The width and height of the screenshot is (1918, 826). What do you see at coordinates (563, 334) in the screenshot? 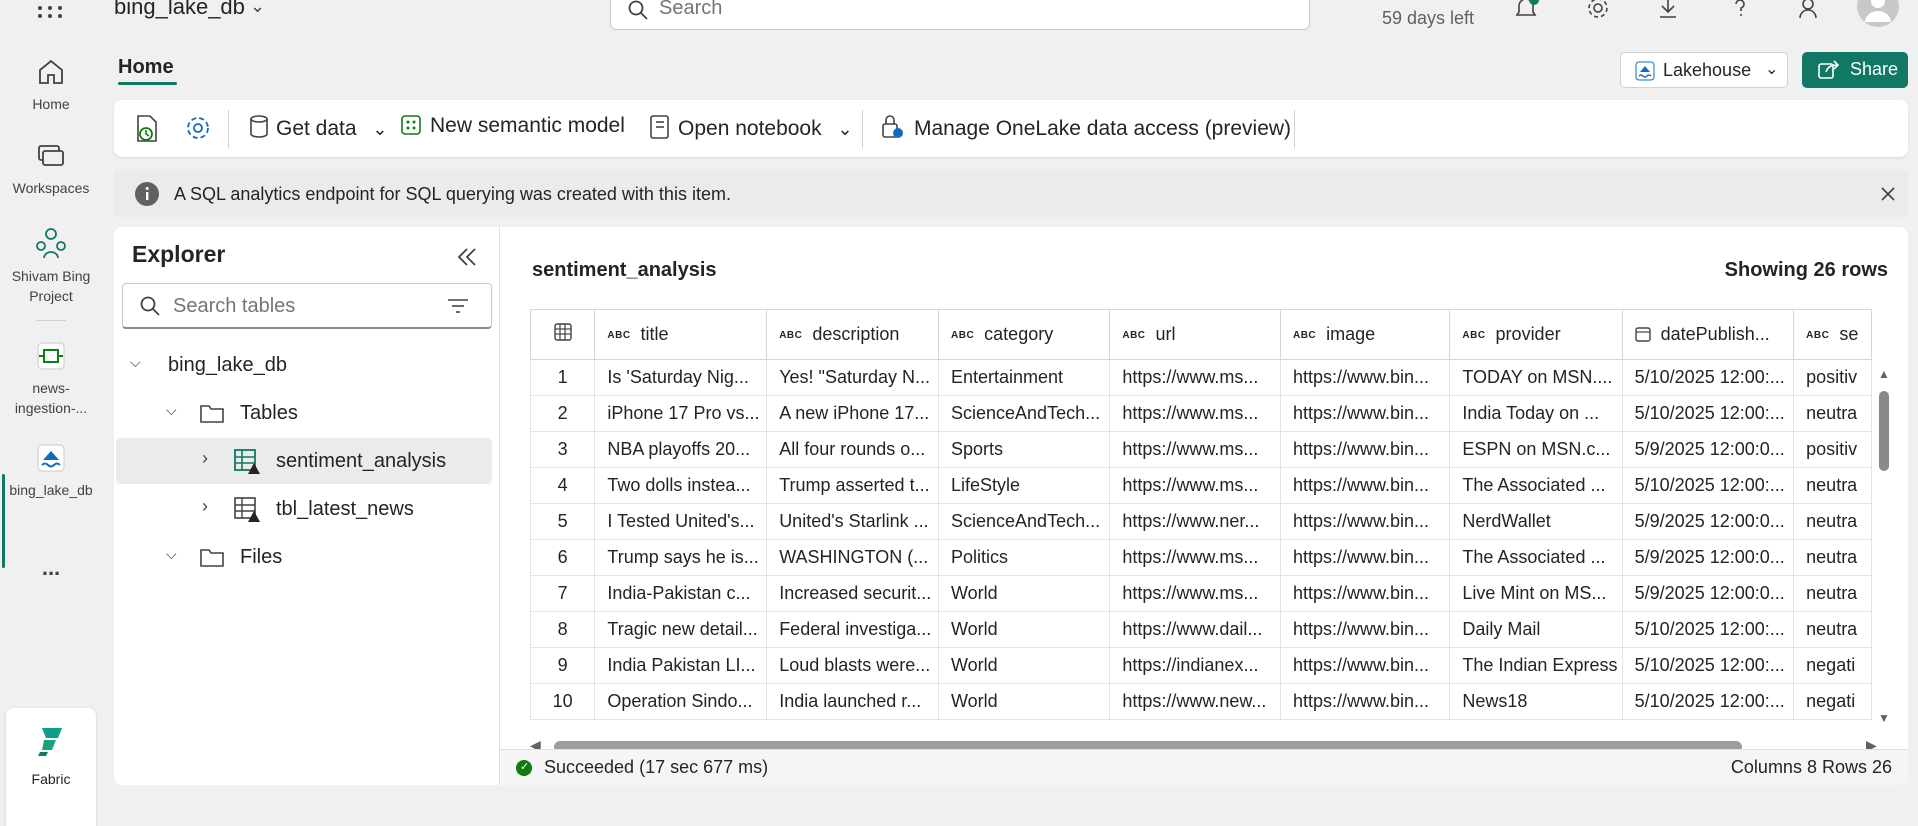
I see `grid-corner` at bounding box center [563, 334].